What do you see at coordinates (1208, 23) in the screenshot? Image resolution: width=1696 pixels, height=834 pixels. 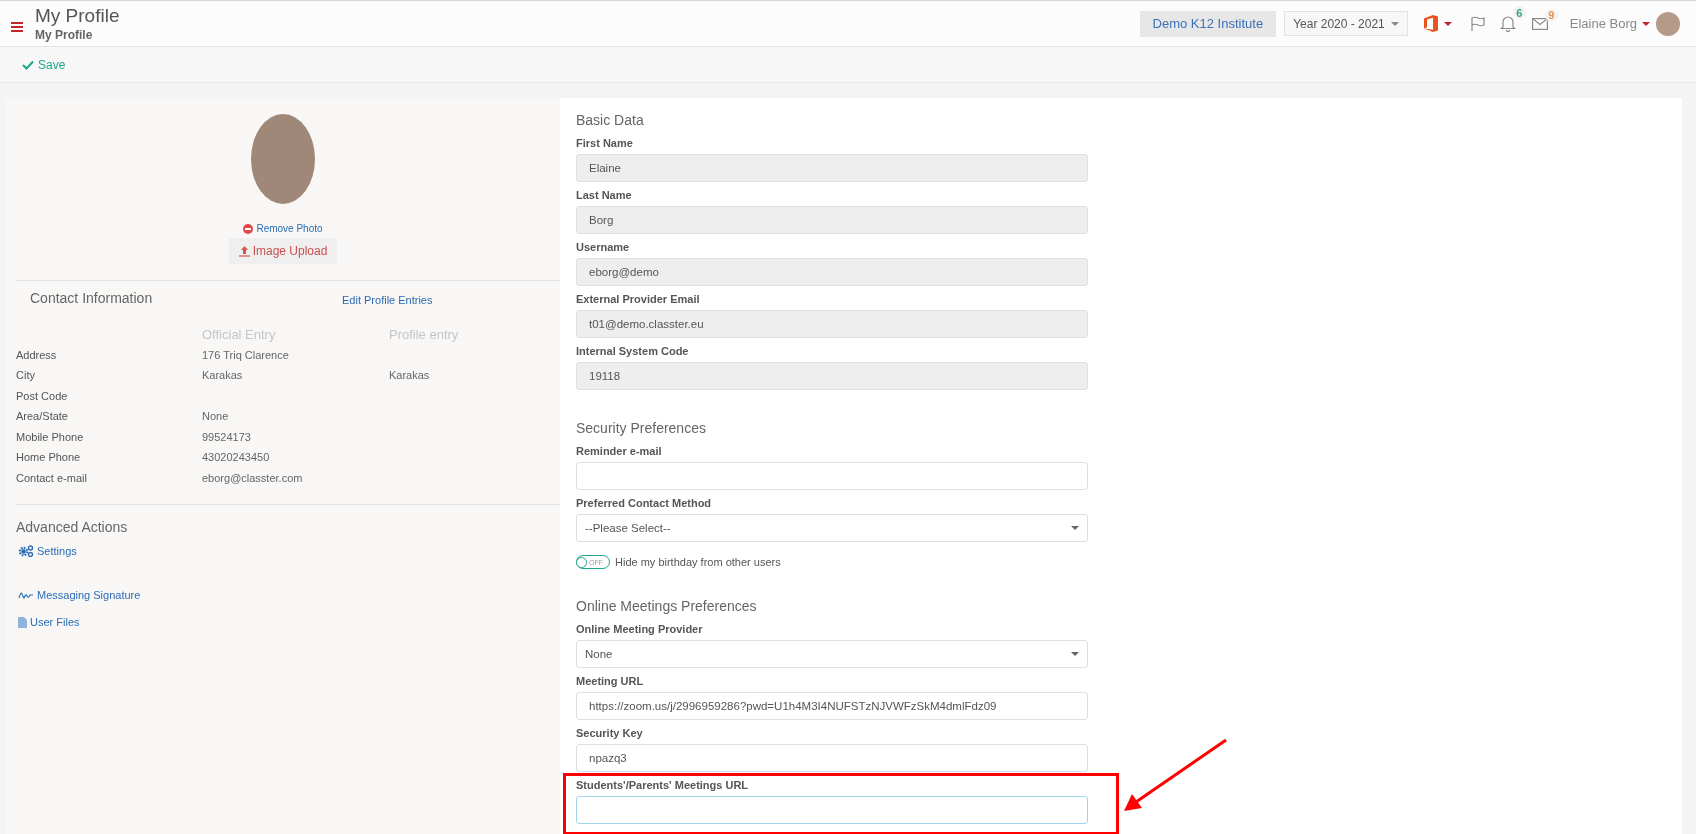 I see `institute-button: Demo K12 Institute` at bounding box center [1208, 23].